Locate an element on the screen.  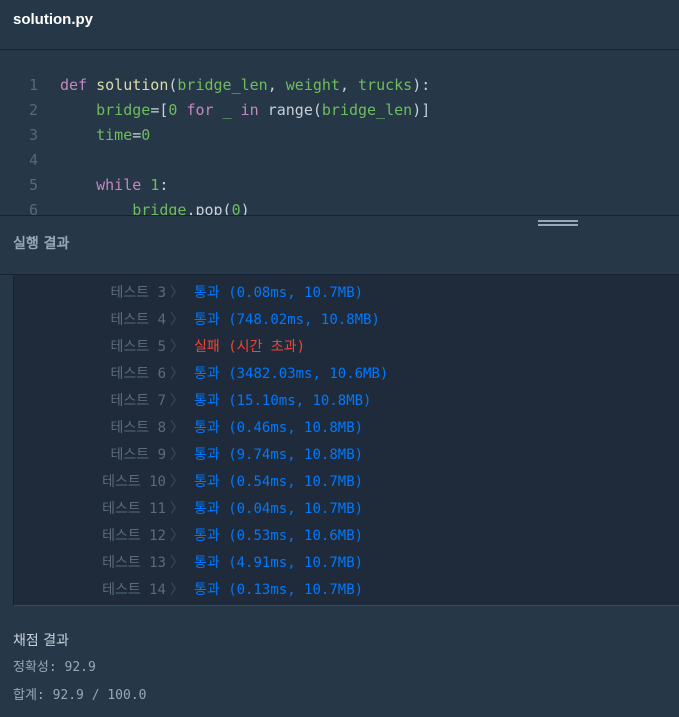
test-label: 테스트 7 is located at coordinates (138, 401).